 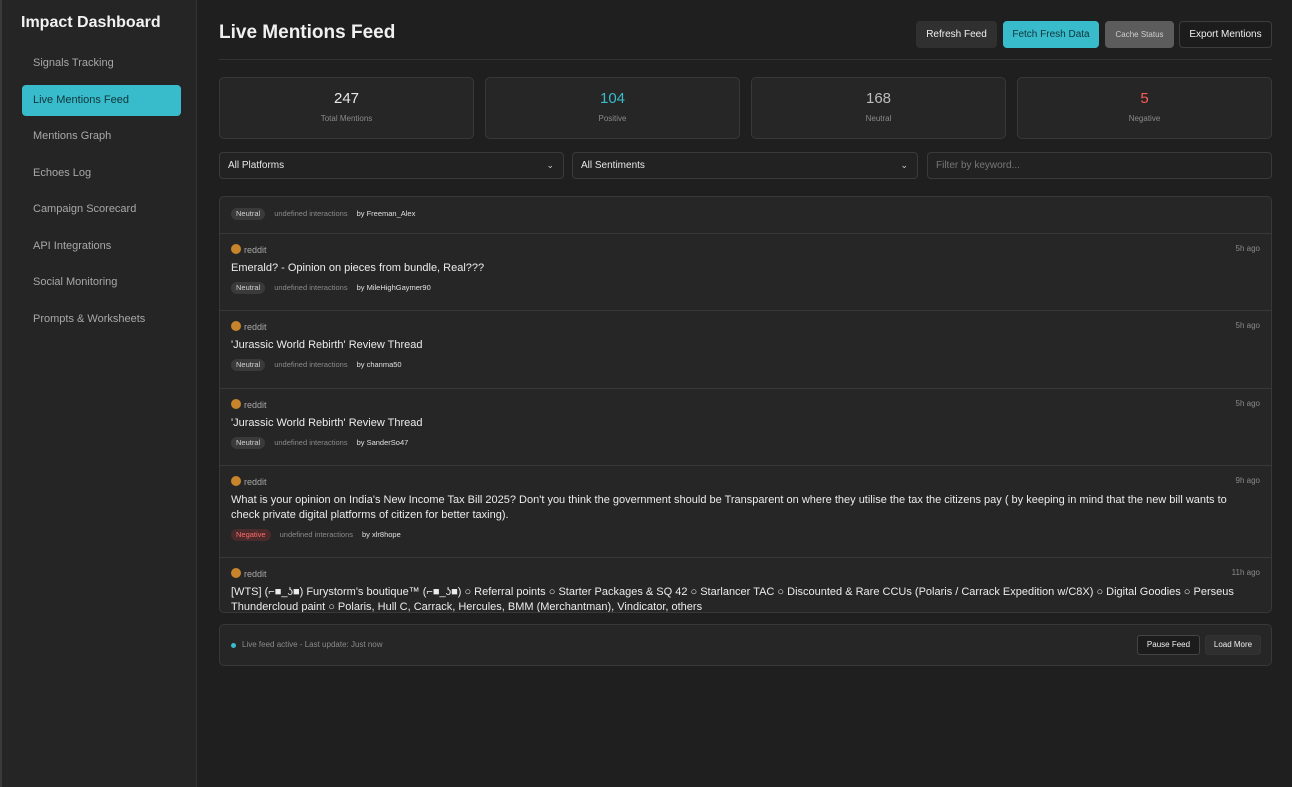 What do you see at coordinates (1168, 645) in the screenshot?
I see `pause-feed-button: Pause Feed` at bounding box center [1168, 645].